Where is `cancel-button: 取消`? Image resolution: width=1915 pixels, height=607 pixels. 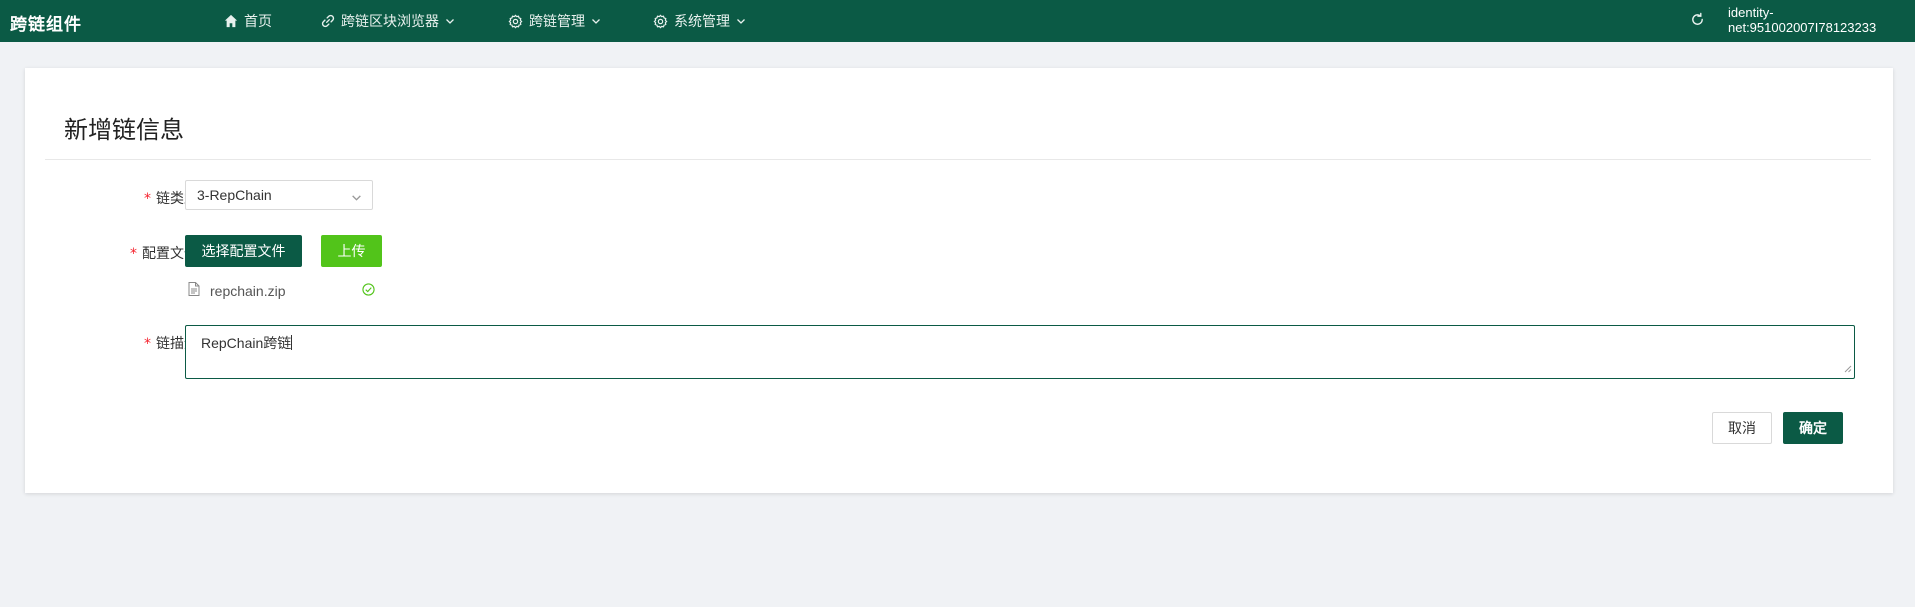 cancel-button: 取消 is located at coordinates (1742, 428).